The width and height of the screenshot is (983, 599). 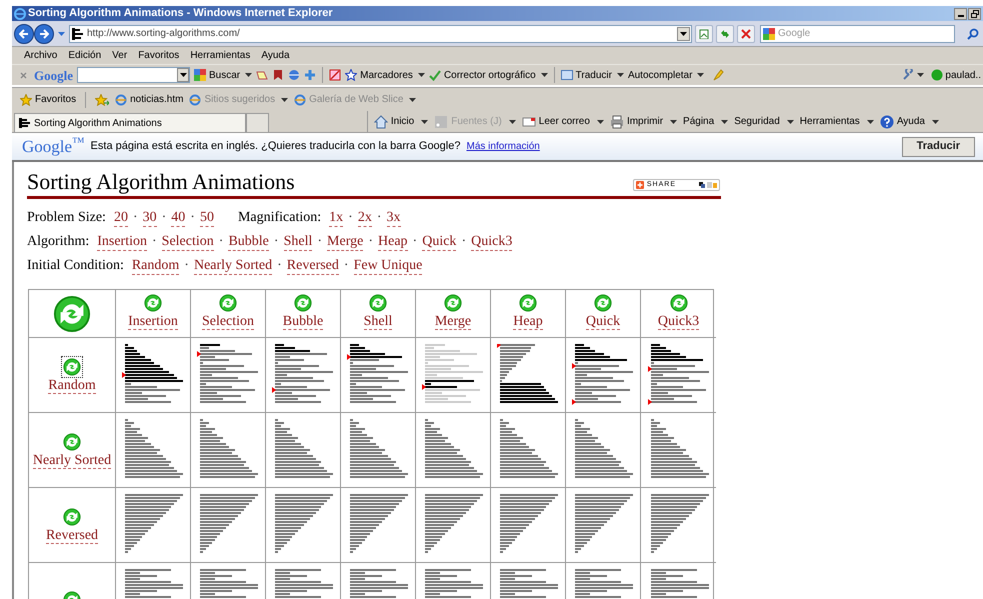 What do you see at coordinates (303, 322) in the screenshot?
I see `column-link: Bubble` at bounding box center [303, 322].